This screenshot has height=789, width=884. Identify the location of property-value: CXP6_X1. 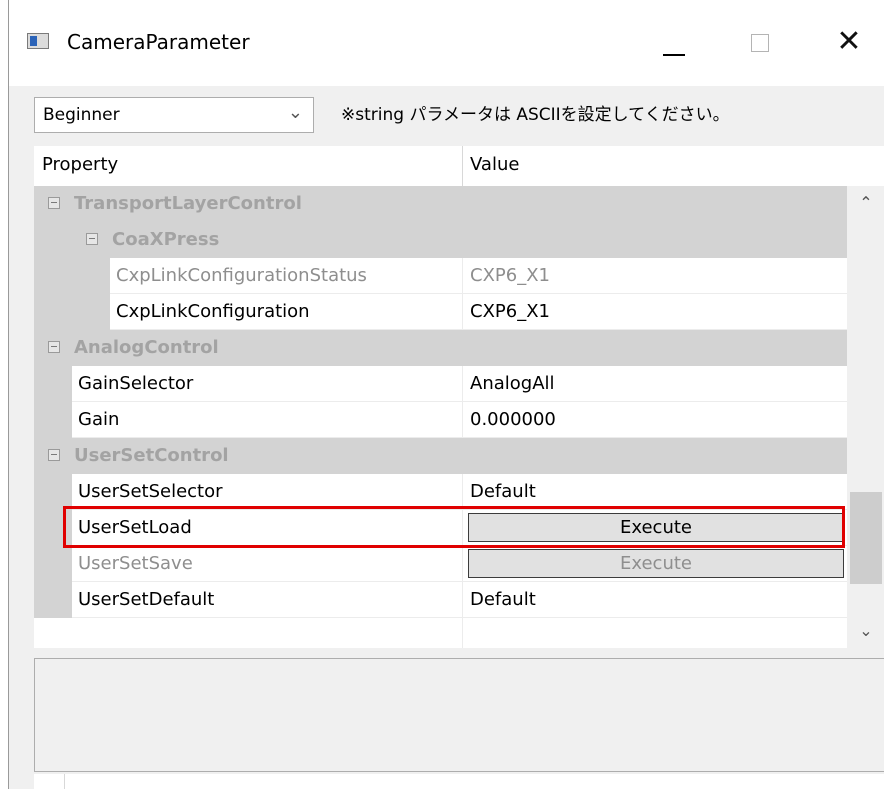
(510, 275).